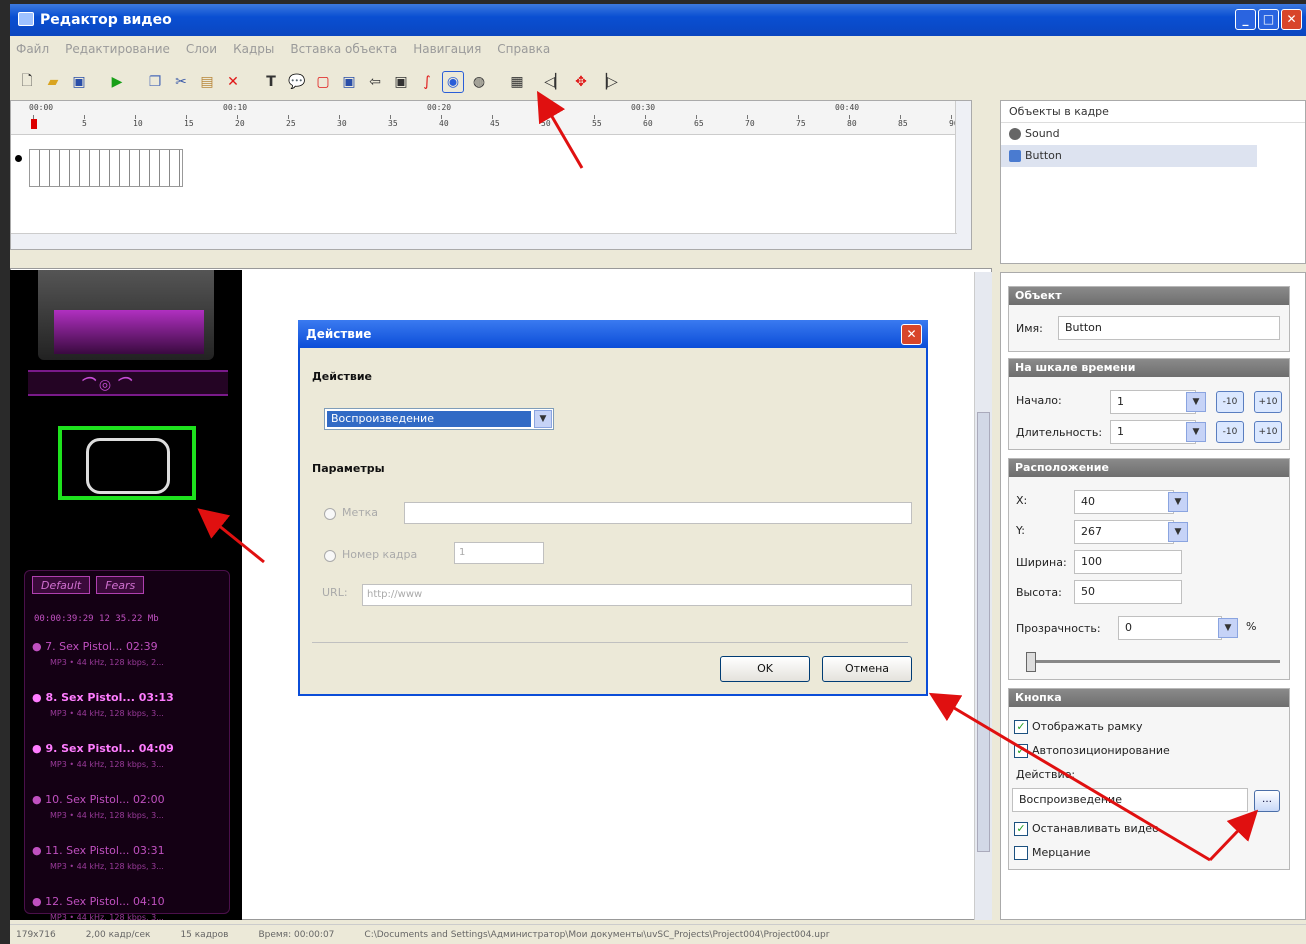 This screenshot has width=1306, height=944. Describe the element at coordinates (117, 49) in the screenshot. I see `menu-edit: Редактирование` at that location.